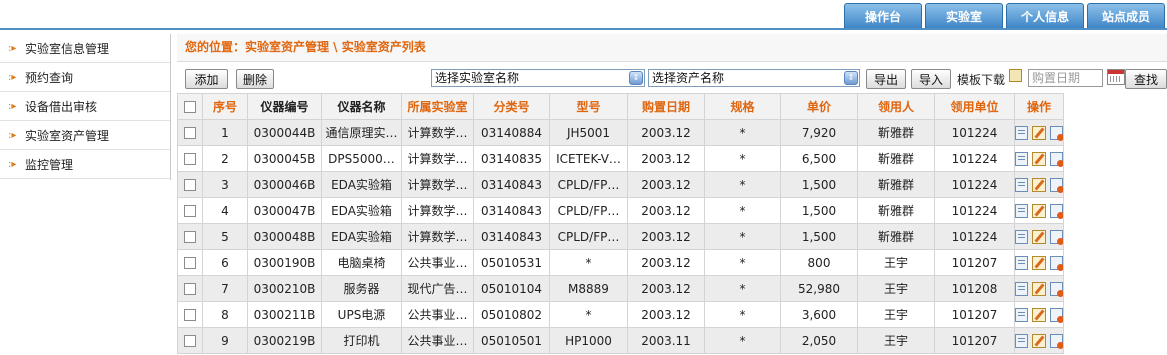  What do you see at coordinates (511, 262) in the screenshot?
I see `cell-class: 05010531` at bounding box center [511, 262].